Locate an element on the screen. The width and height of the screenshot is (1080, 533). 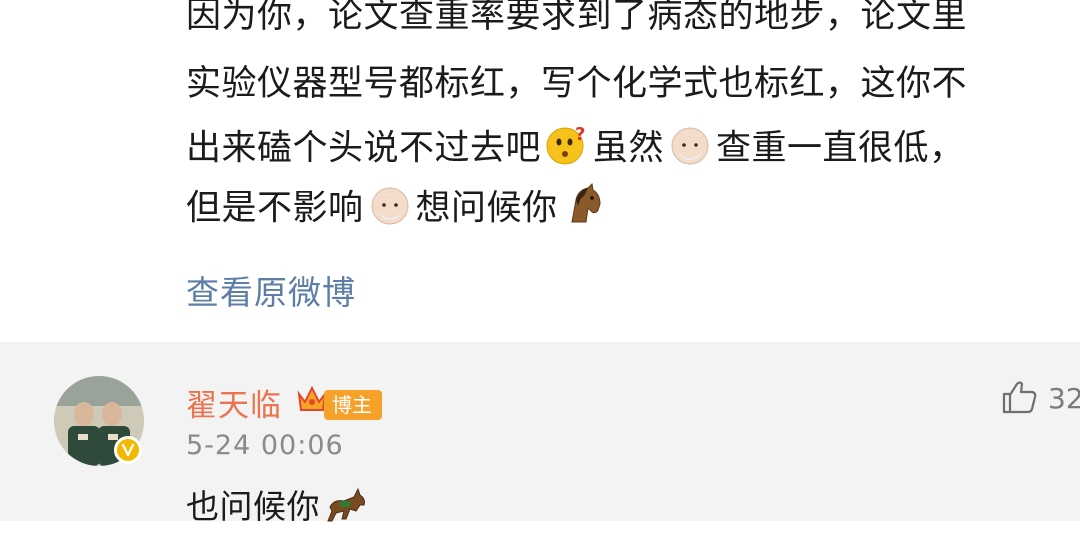
post-text-line-4: 但是不影响 想问候你 is located at coordinates (398, 209).